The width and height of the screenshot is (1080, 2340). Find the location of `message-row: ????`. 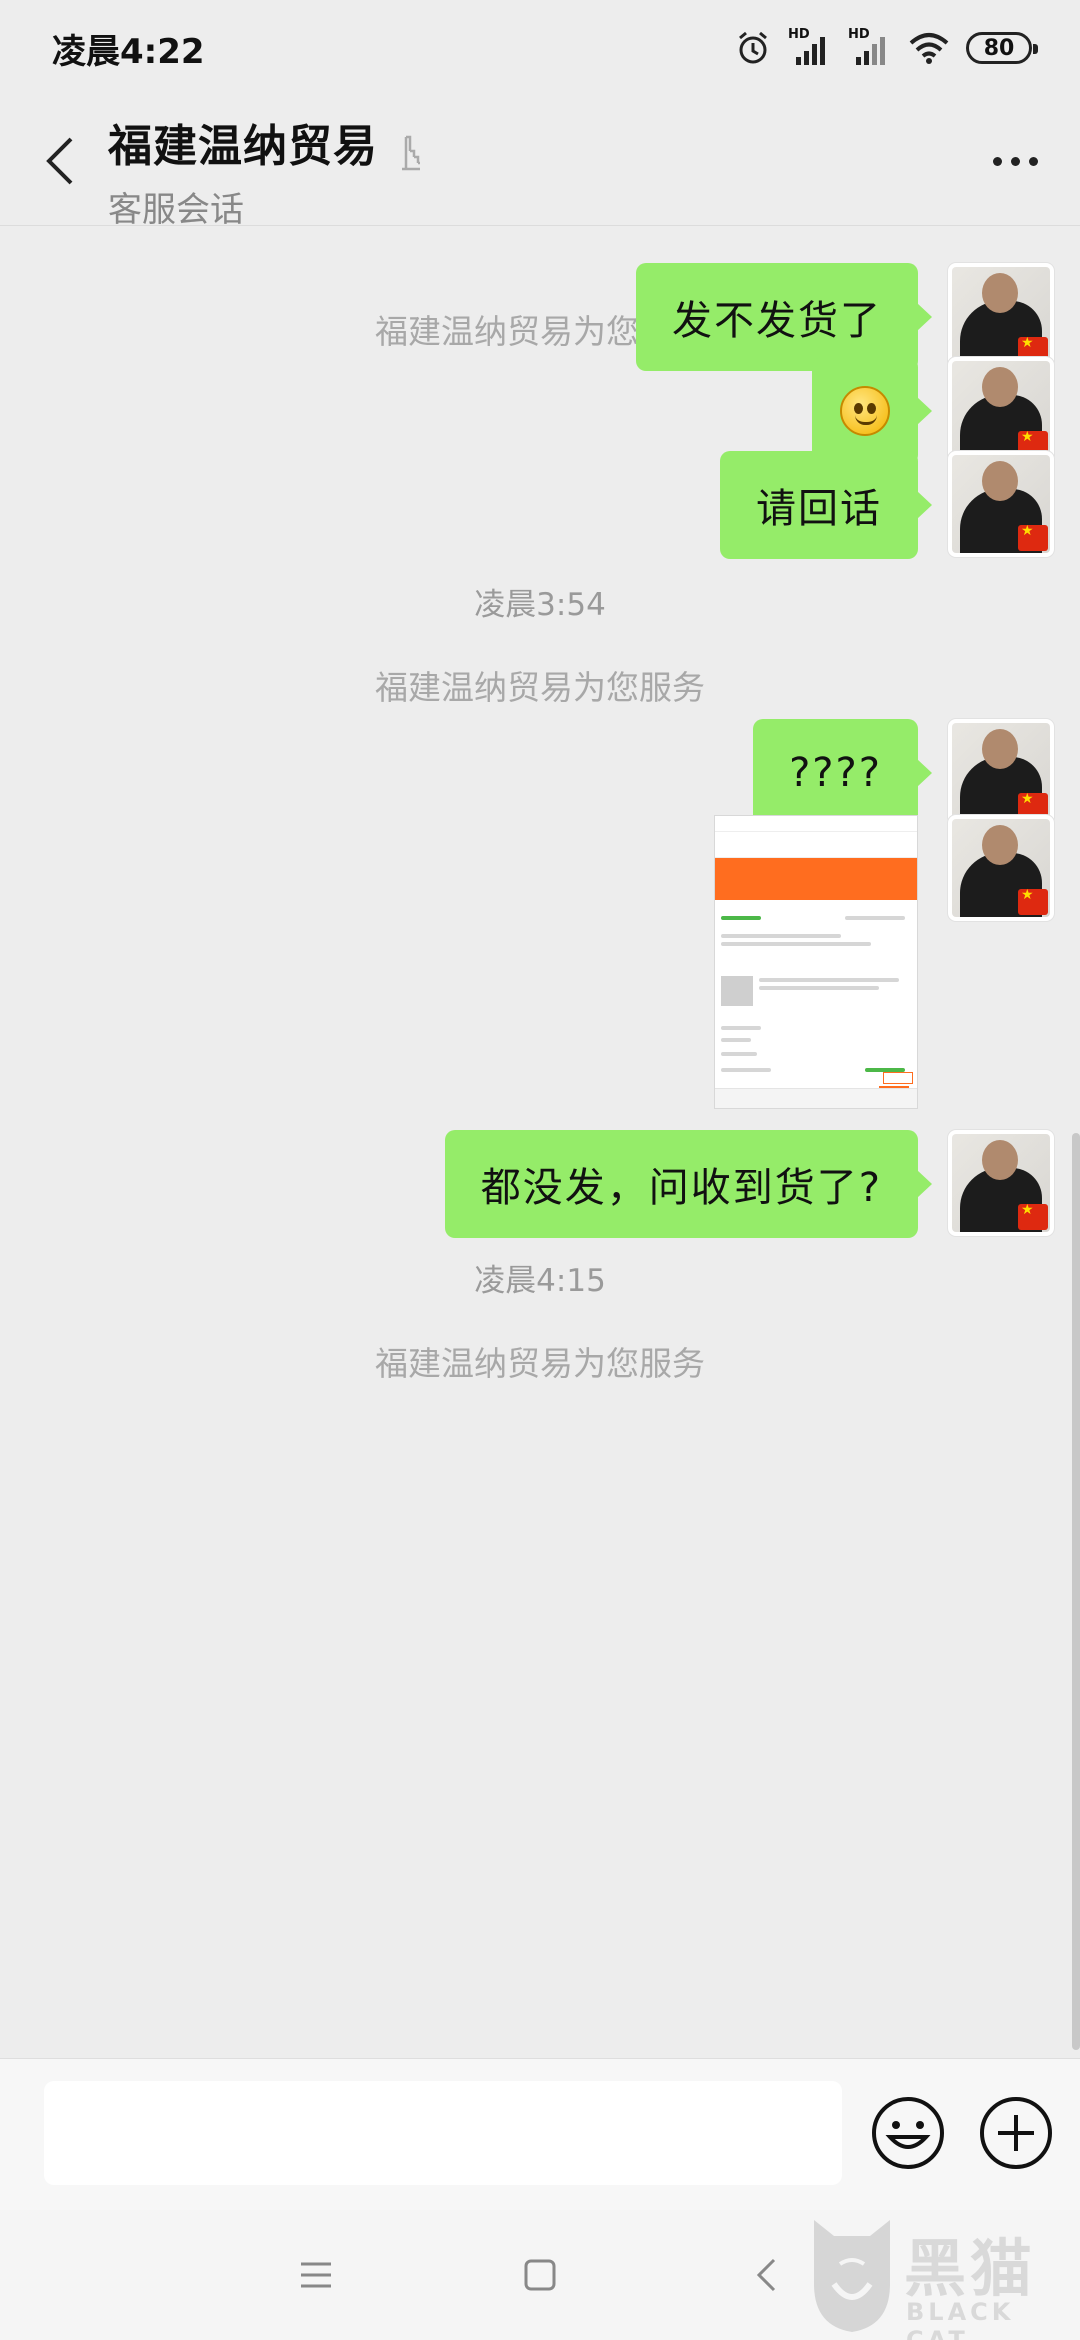

message-row: ???? is located at coordinates (903, 773).